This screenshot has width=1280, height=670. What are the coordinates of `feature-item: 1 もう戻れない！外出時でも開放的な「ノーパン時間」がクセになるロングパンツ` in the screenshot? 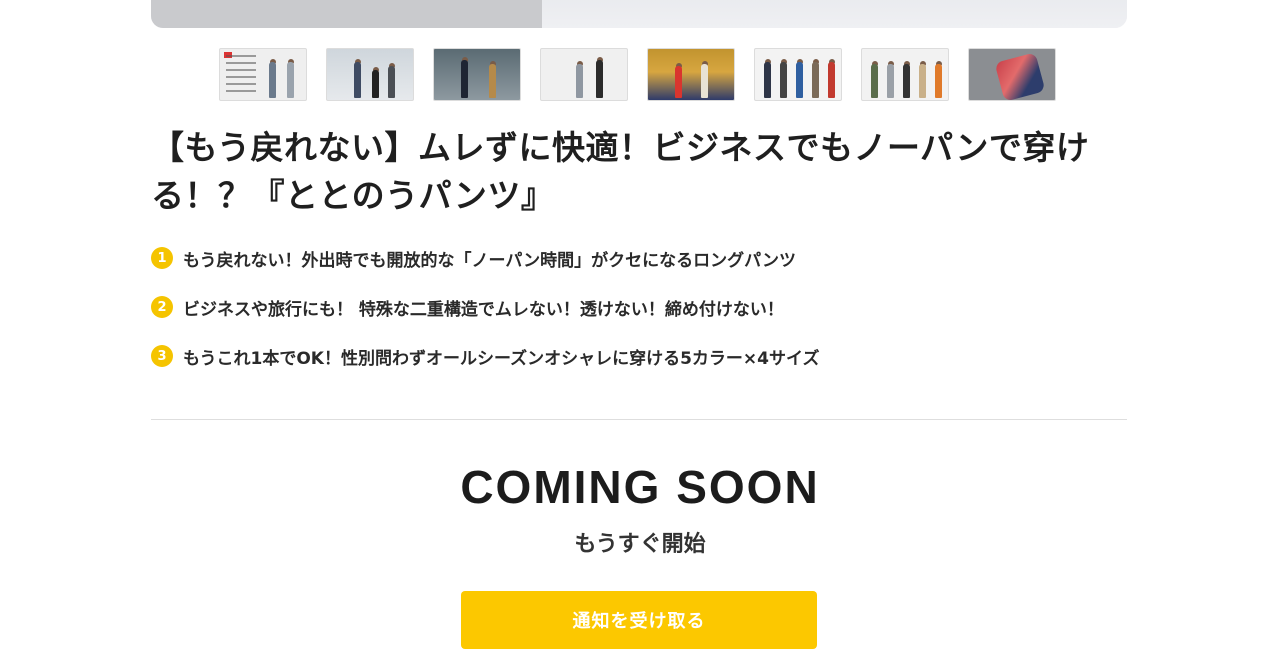 It's located at (485, 258).